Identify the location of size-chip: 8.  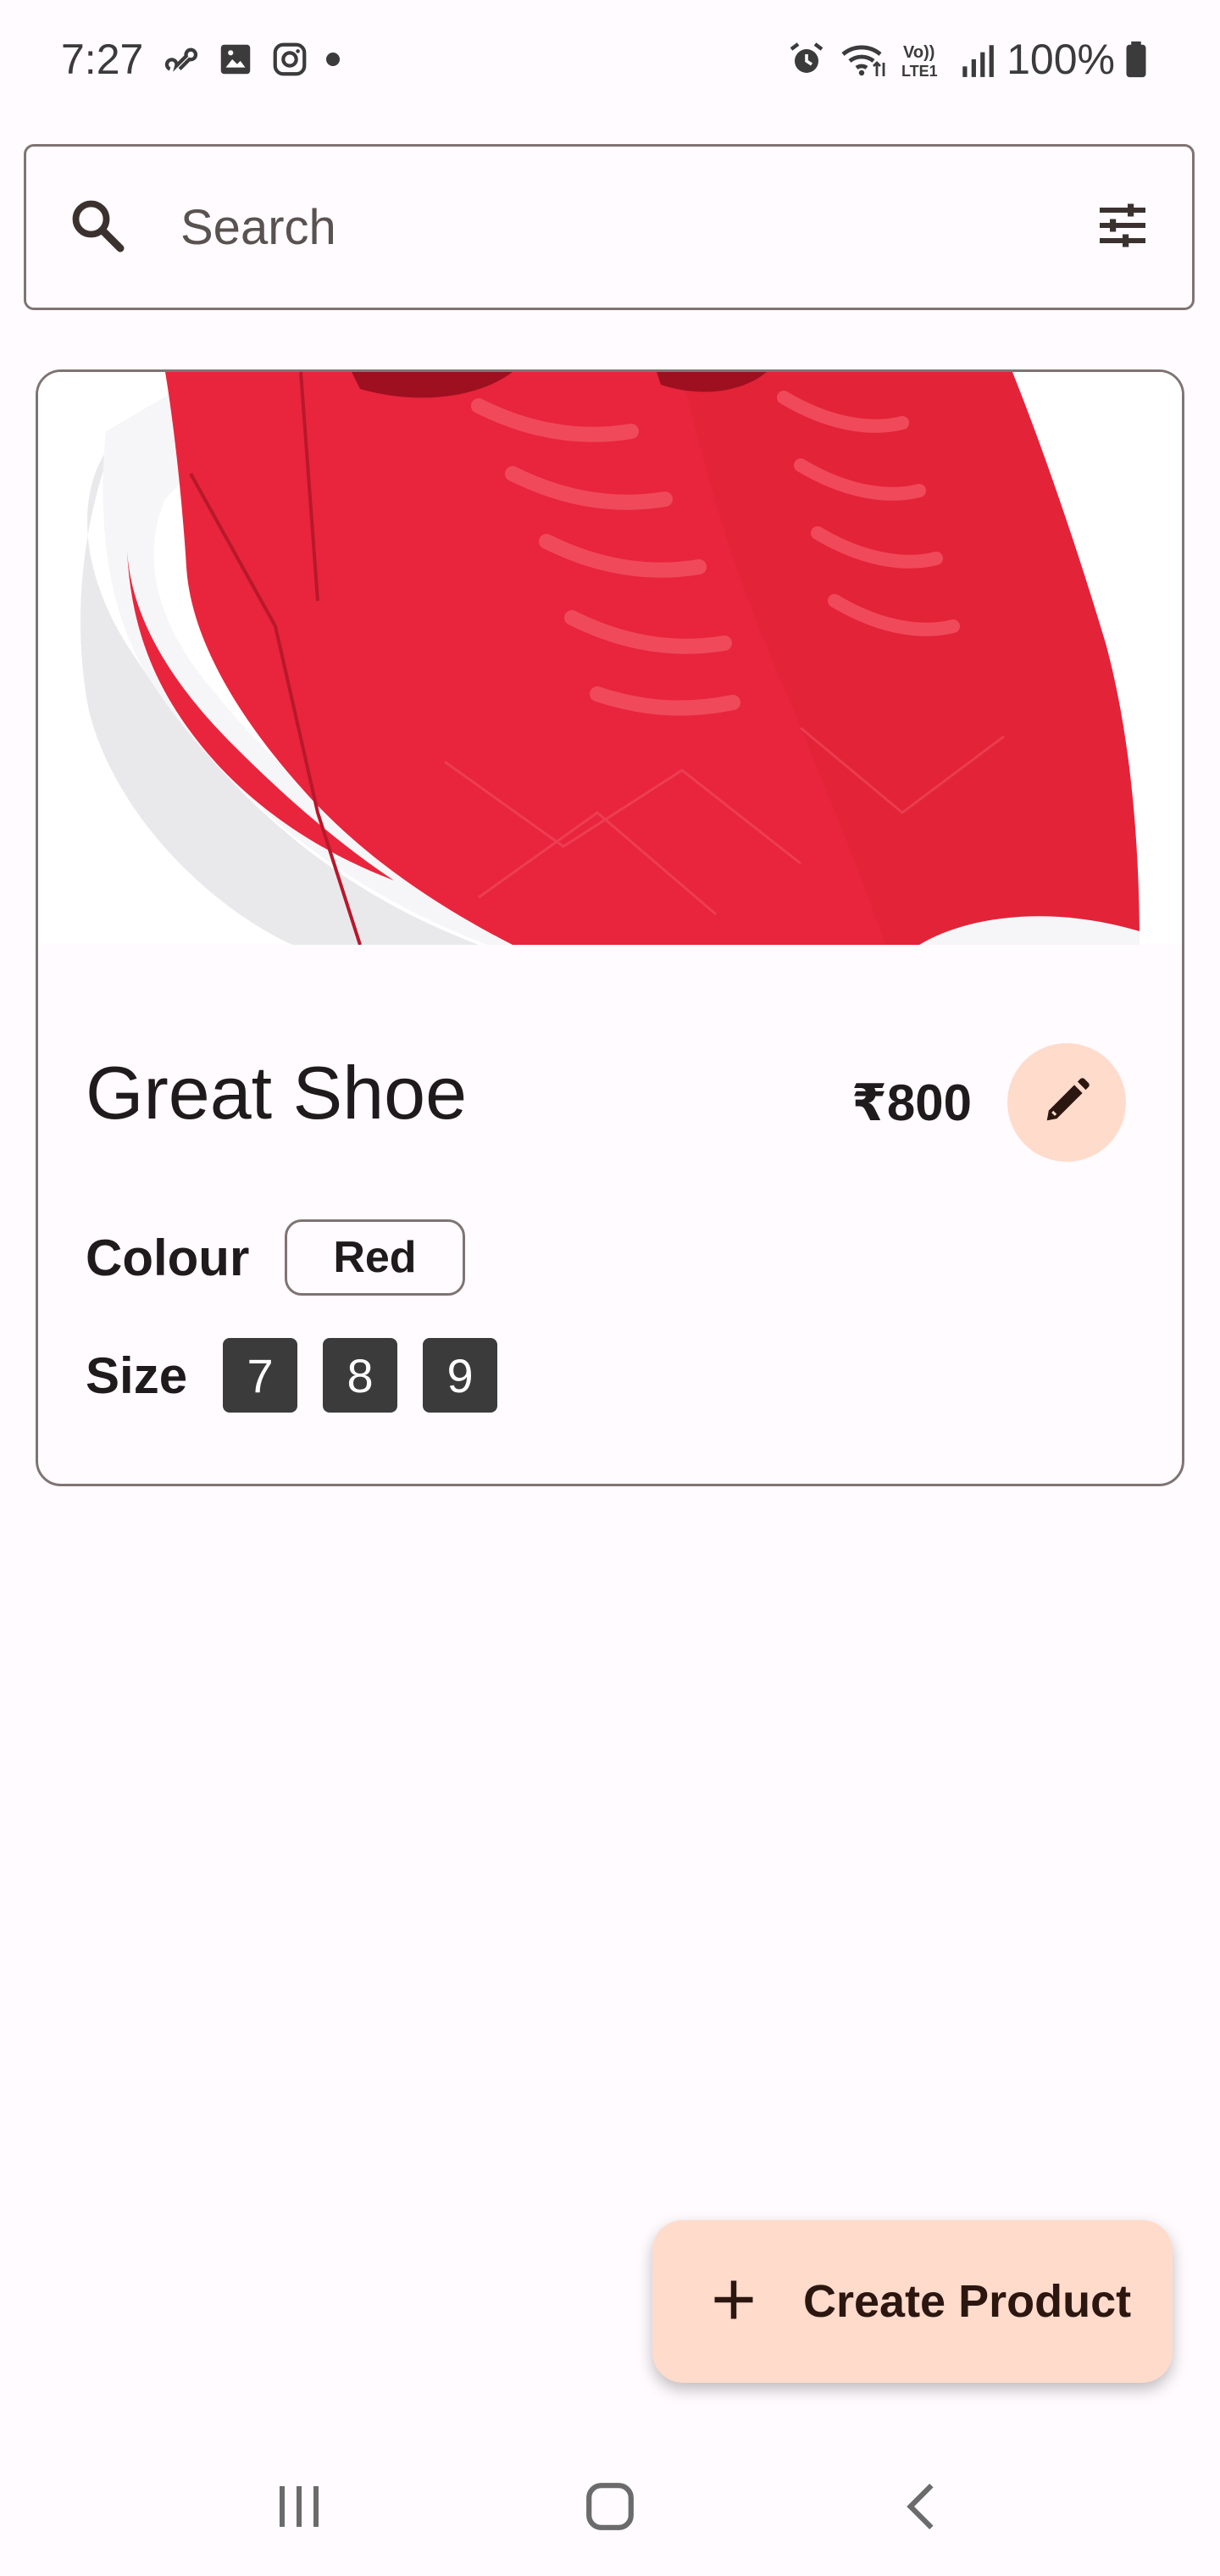
(360, 1375).